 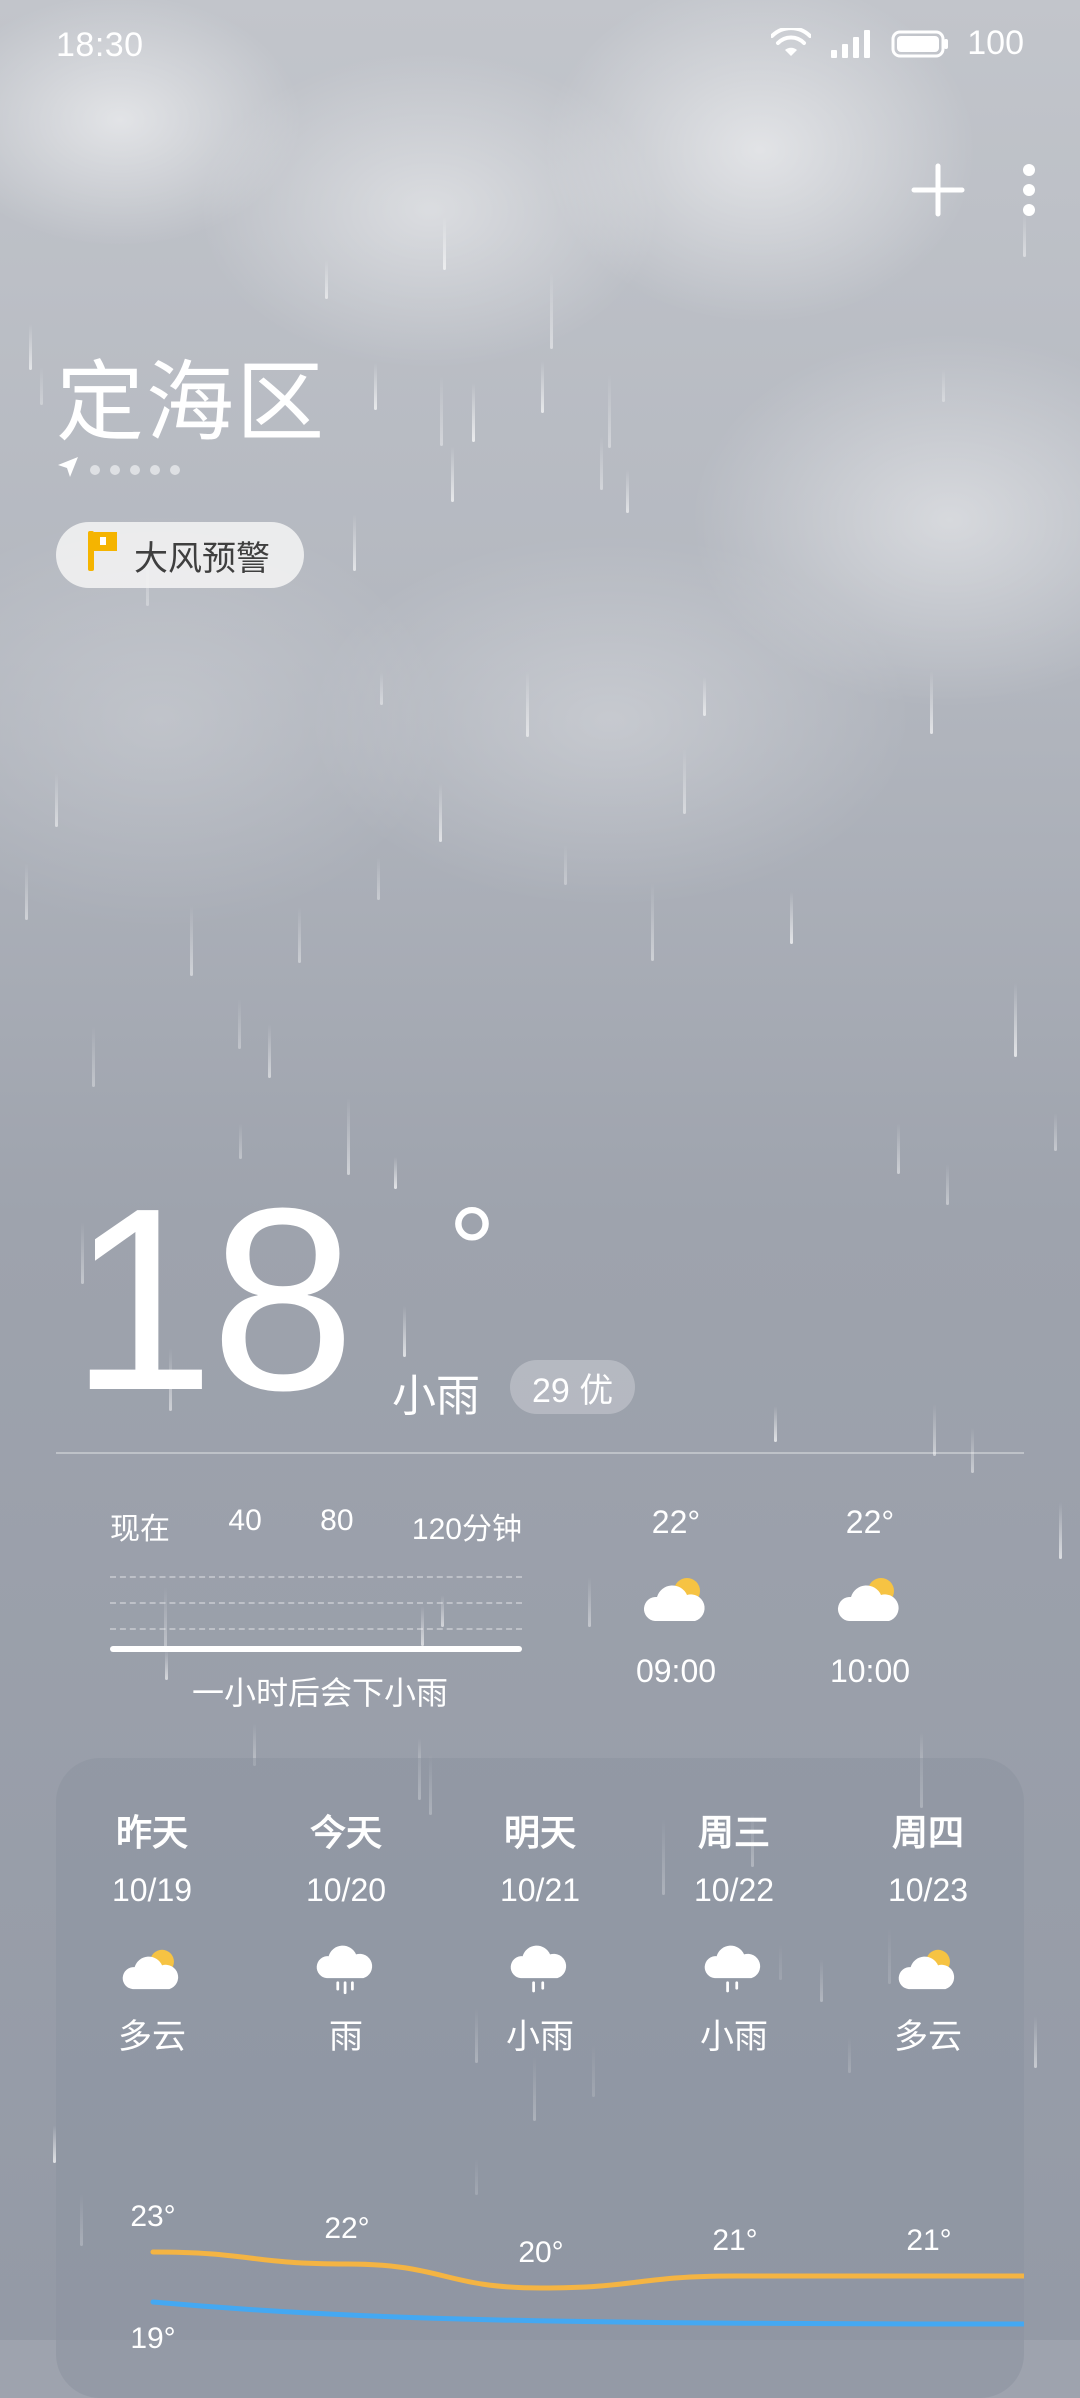 I want to click on temperature-trend: 23° 22° 20° 21° 21° 19°, so click(x=540, y=2288).